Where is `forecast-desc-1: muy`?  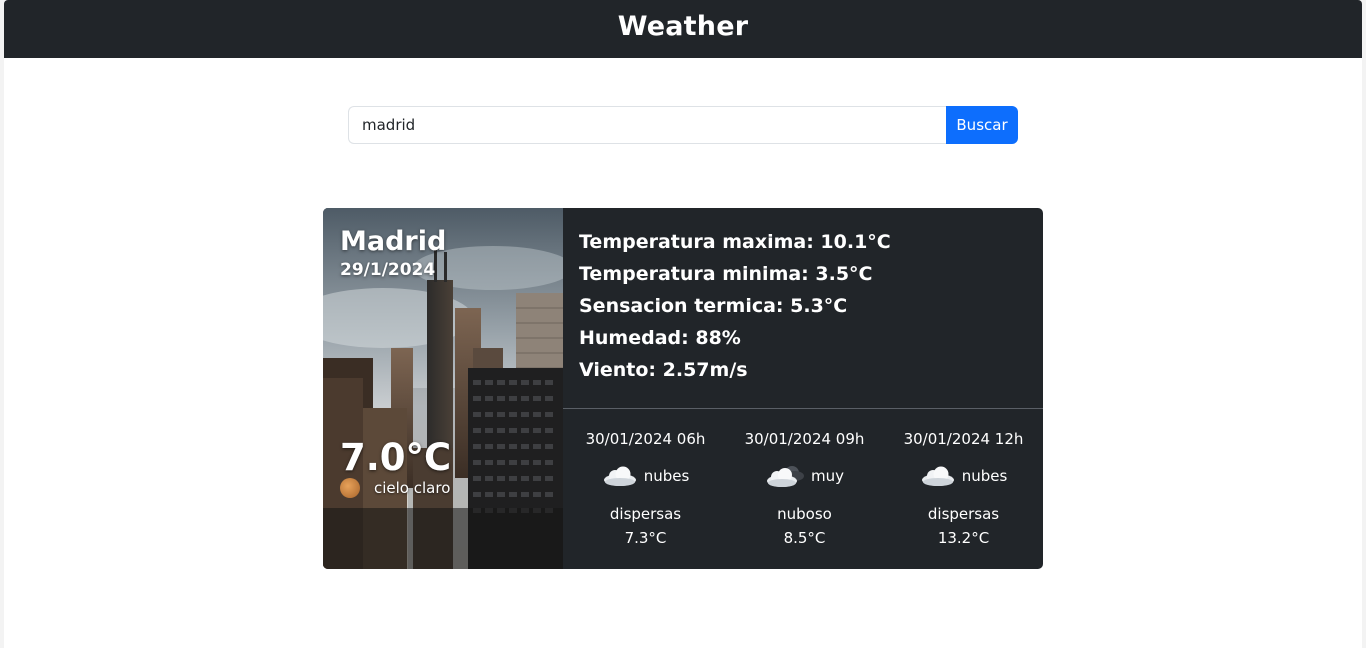 forecast-desc-1: muy is located at coordinates (827, 476).